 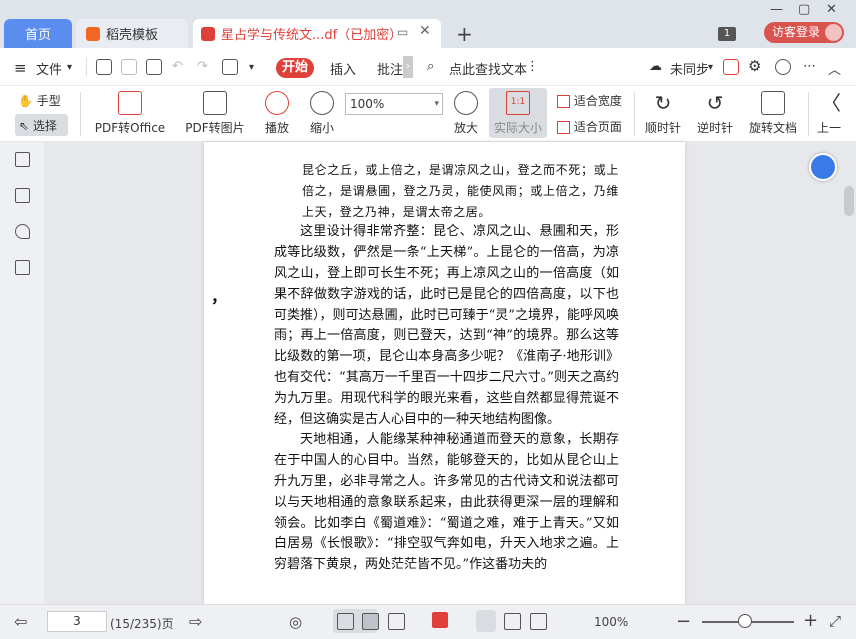 What do you see at coordinates (322, 103) in the screenshot?
I see `zoom-out-icon` at bounding box center [322, 103].